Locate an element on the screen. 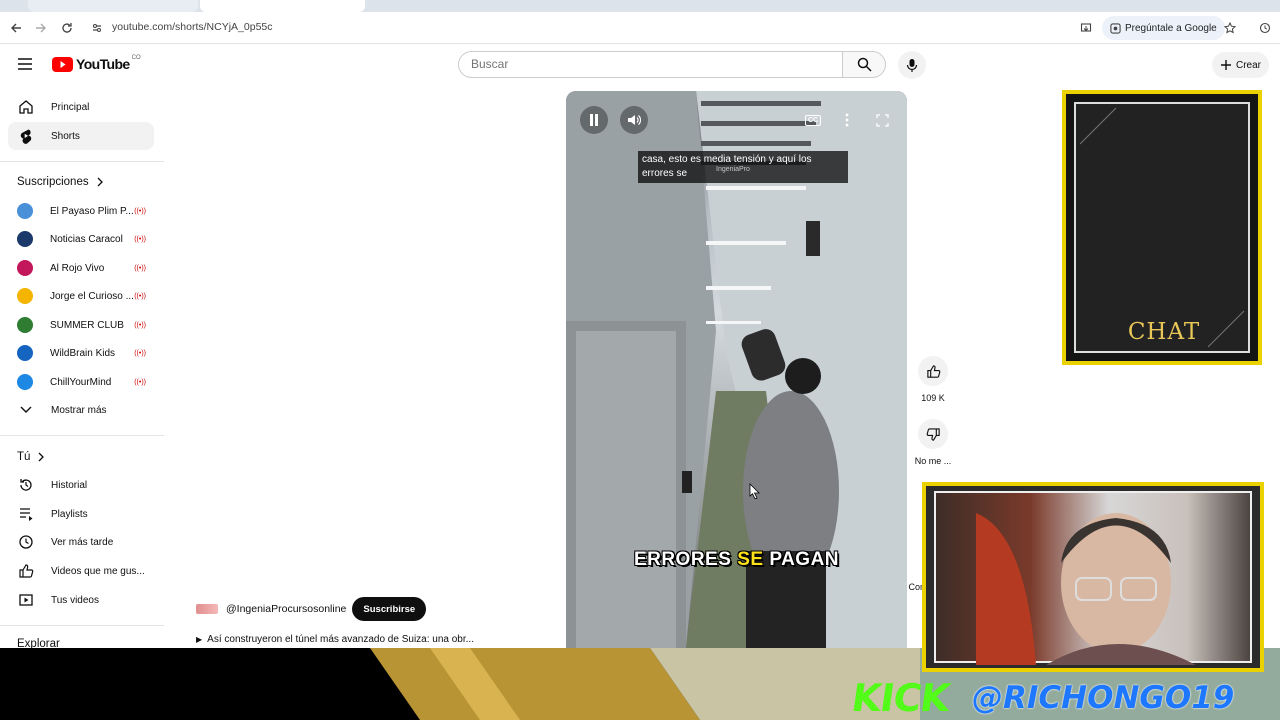  sidebar-item-shorts: Shorts is located at coordinates (81, 136).